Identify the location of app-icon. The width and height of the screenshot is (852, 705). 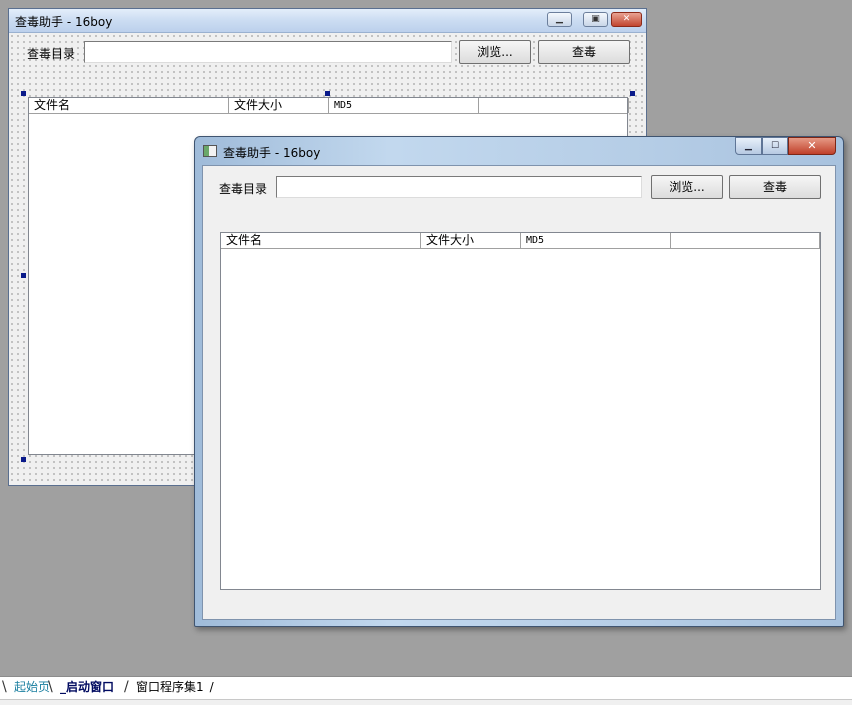
(210, 151).